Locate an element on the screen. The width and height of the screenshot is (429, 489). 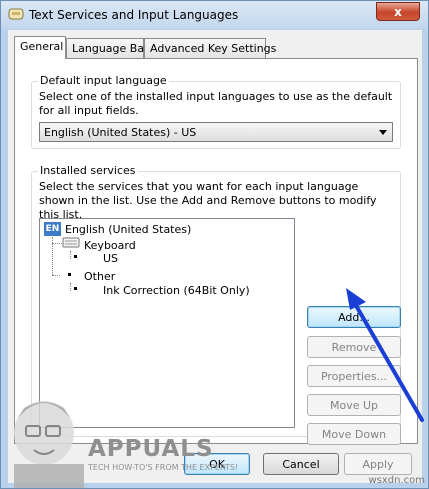
button-label: Remove is located at coordinates (354, 347).